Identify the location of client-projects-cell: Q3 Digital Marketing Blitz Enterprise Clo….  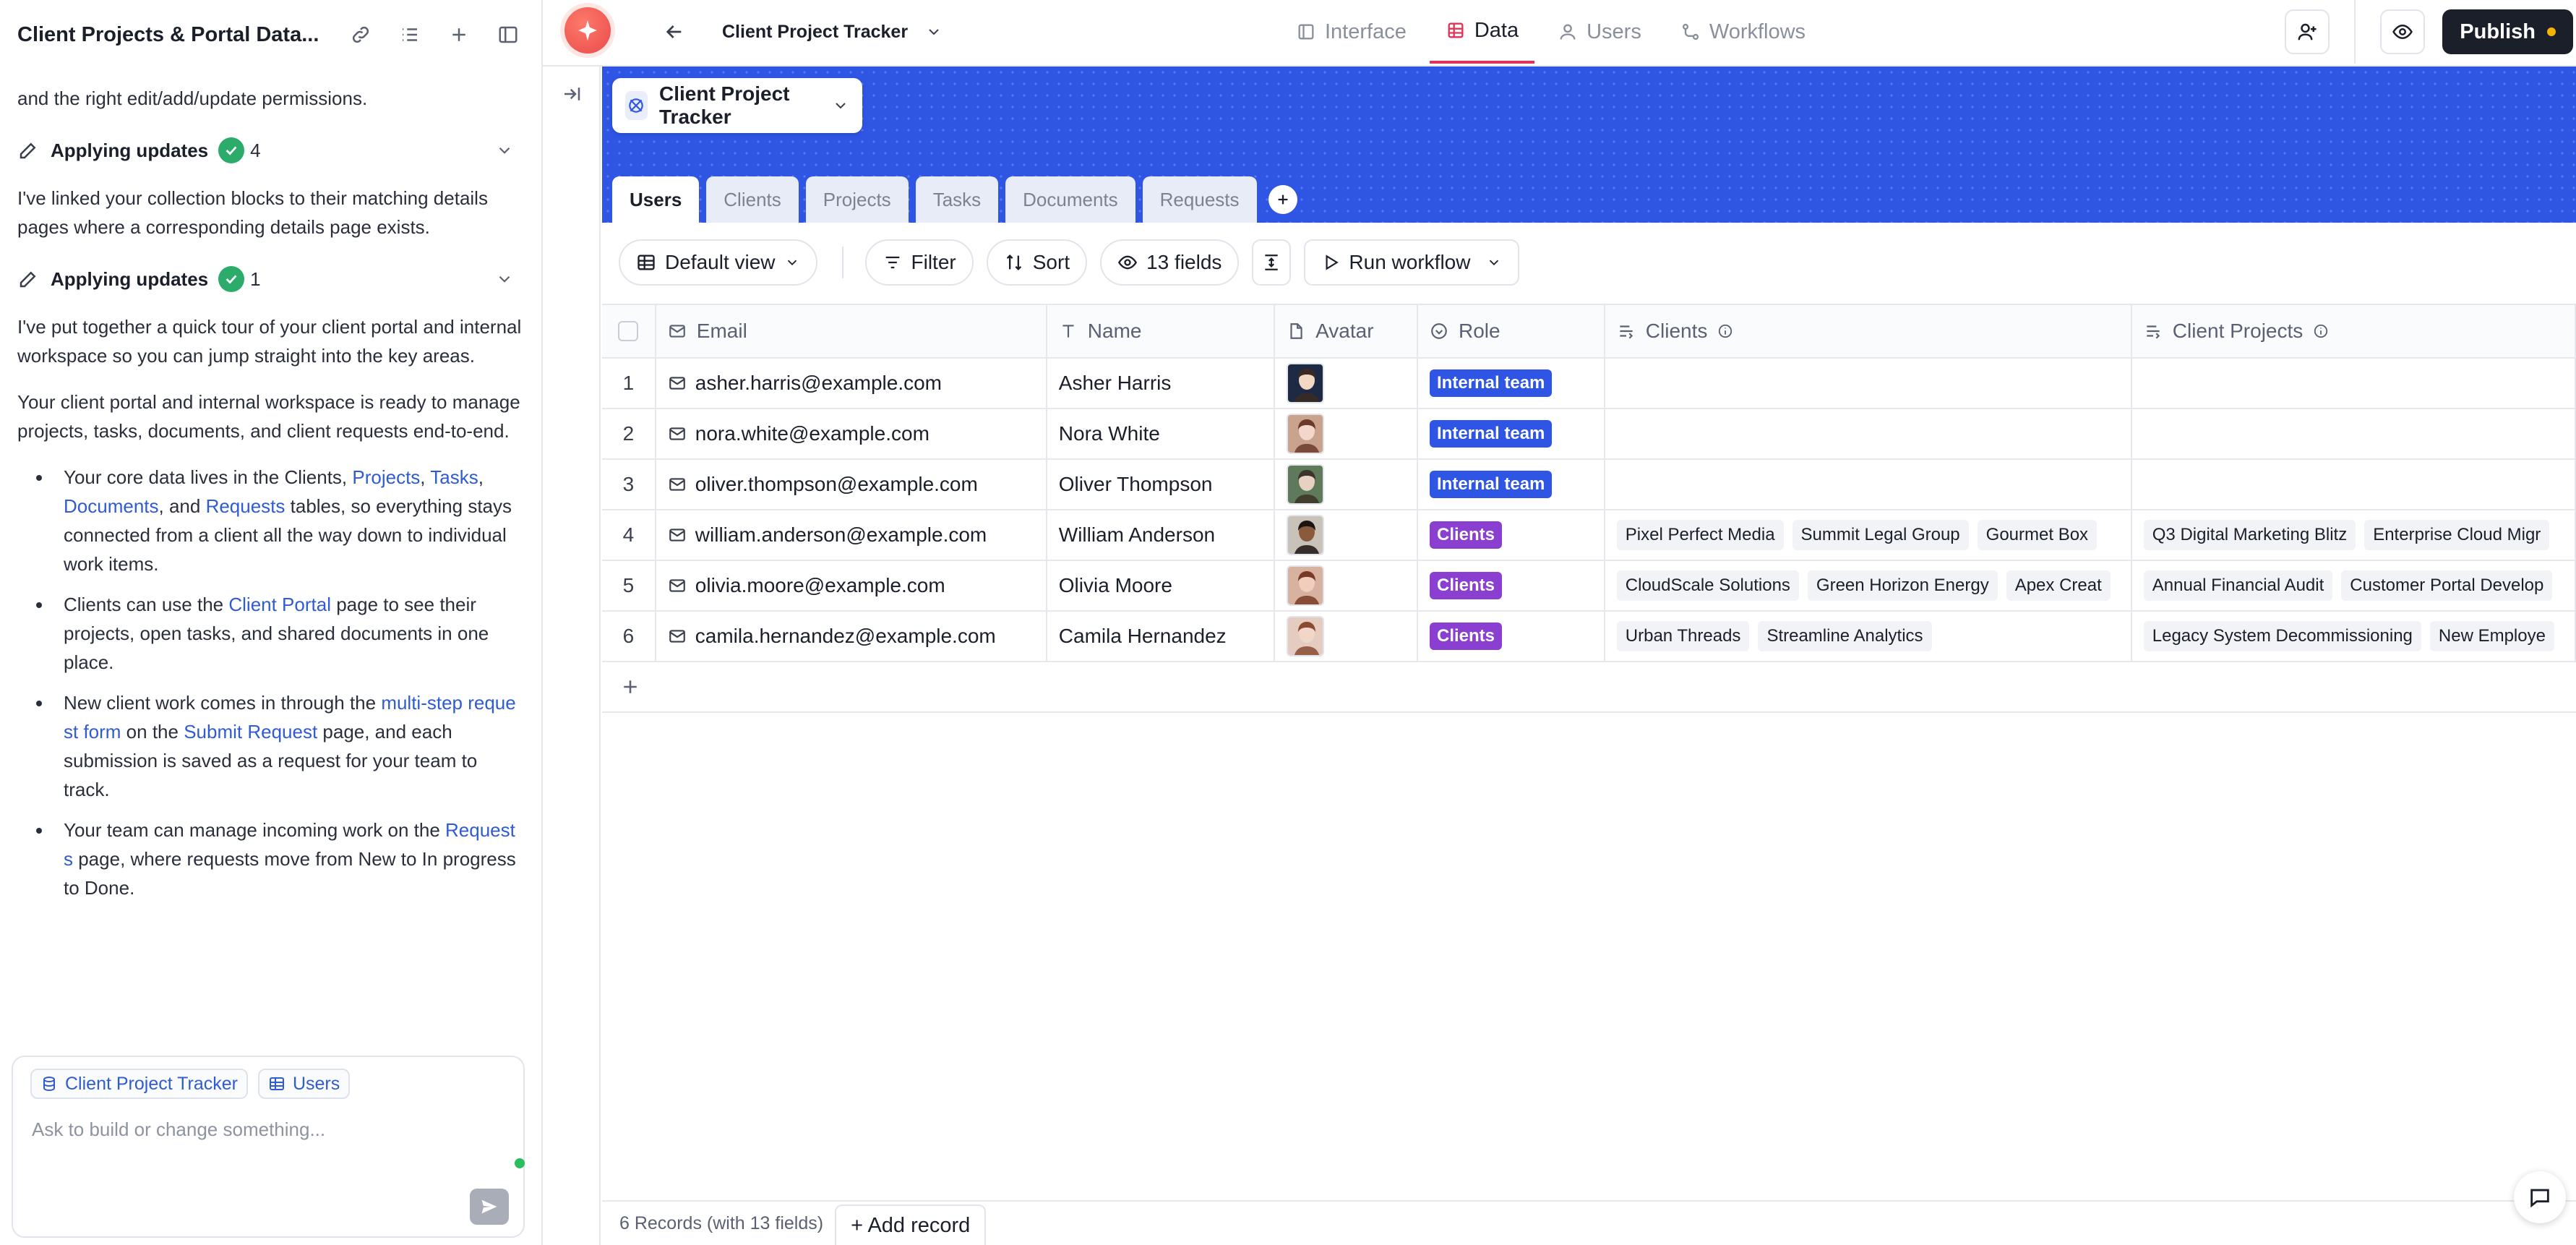
(2354, 535).